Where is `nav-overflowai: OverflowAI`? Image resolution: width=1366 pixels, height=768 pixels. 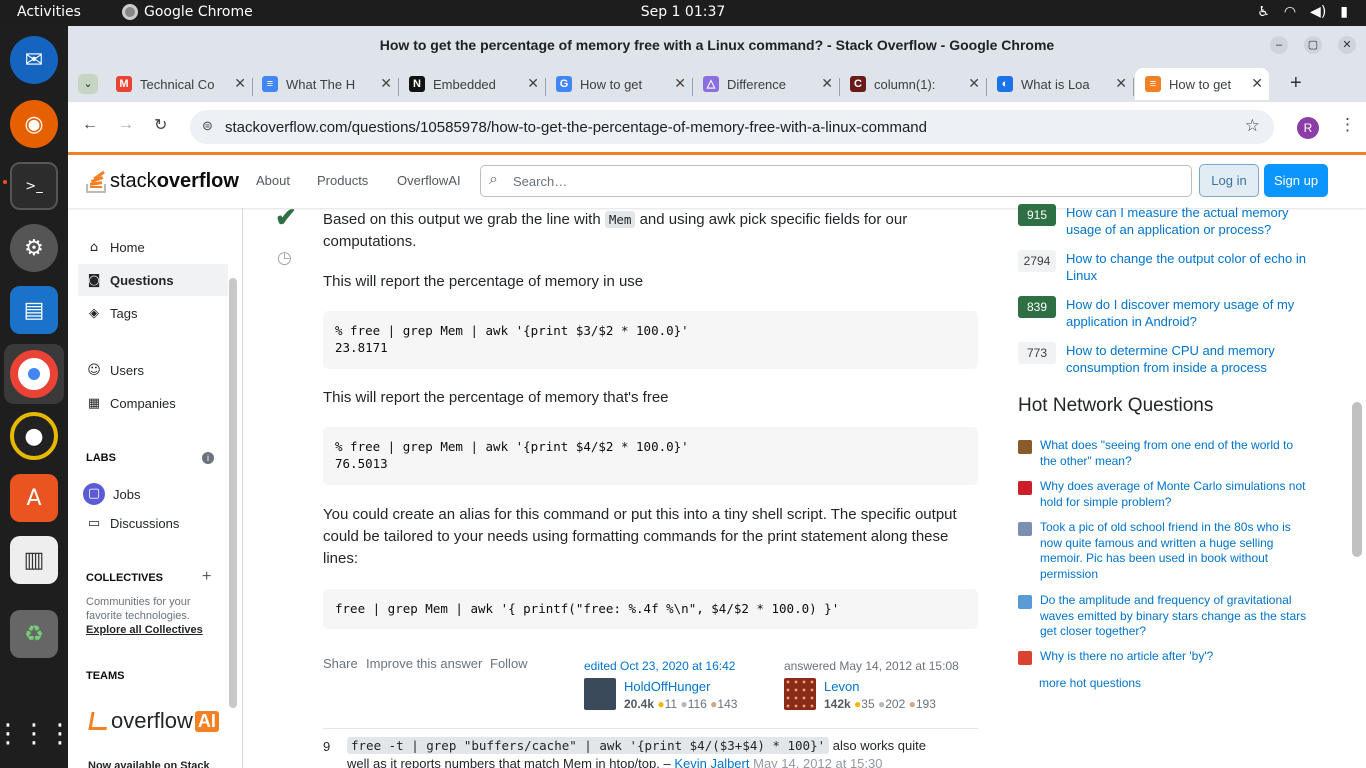
nav-overflowai: OverflowAI is located at coordinates (429, 180).